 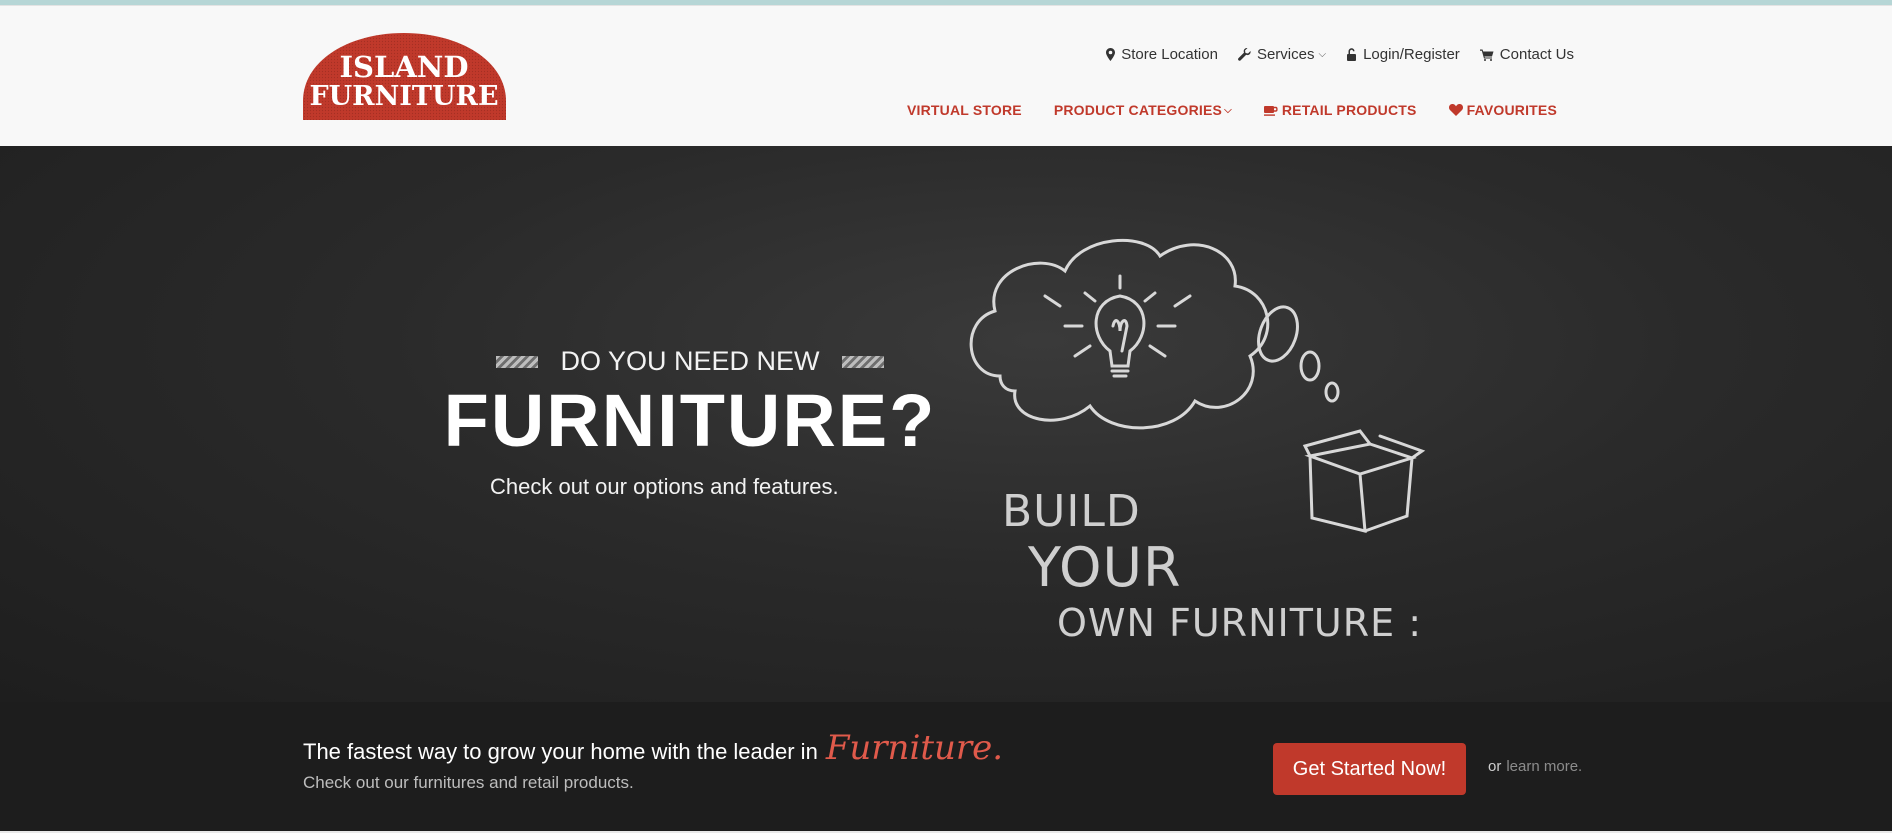 What do you see at coordinates (1369, 769) in the screenshot?
I see `get-started-button: Get Started Now!` at bounding box center [1369, 769].